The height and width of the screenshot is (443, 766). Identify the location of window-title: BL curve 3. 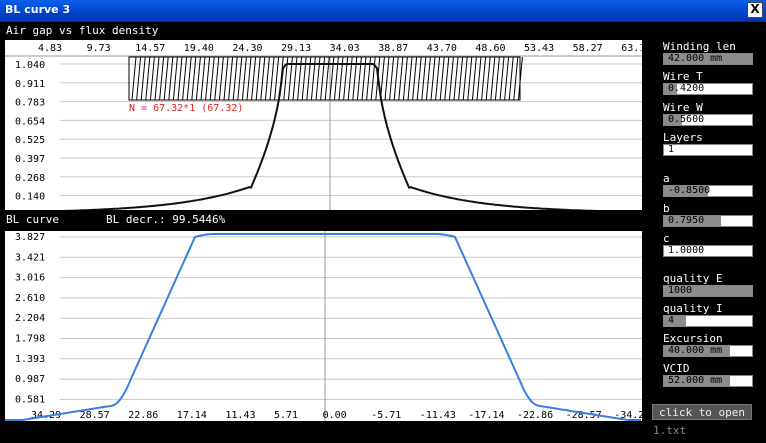
(38, 9).